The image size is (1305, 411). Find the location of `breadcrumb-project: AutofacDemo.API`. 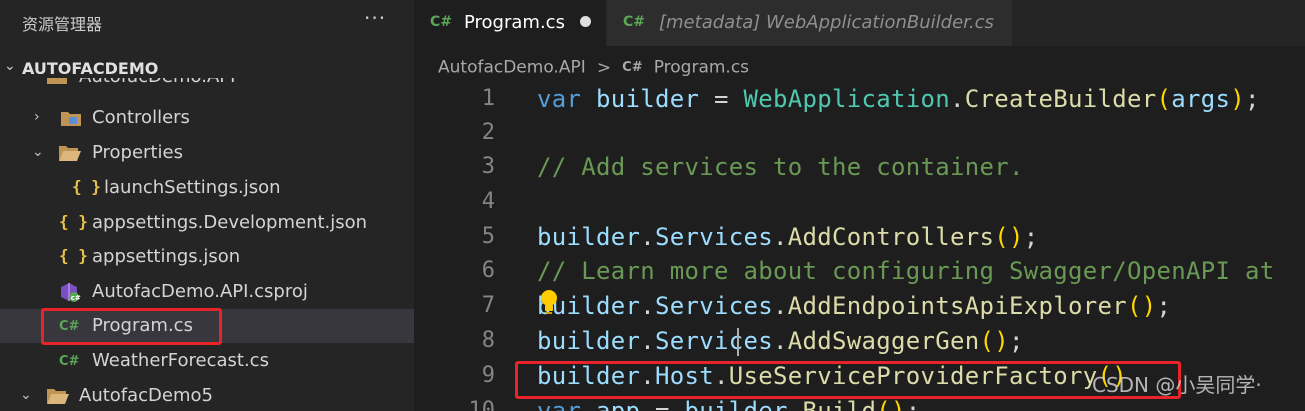

breadcrumb-project: AutofacDemo.API is located at coordinates (512, 68).